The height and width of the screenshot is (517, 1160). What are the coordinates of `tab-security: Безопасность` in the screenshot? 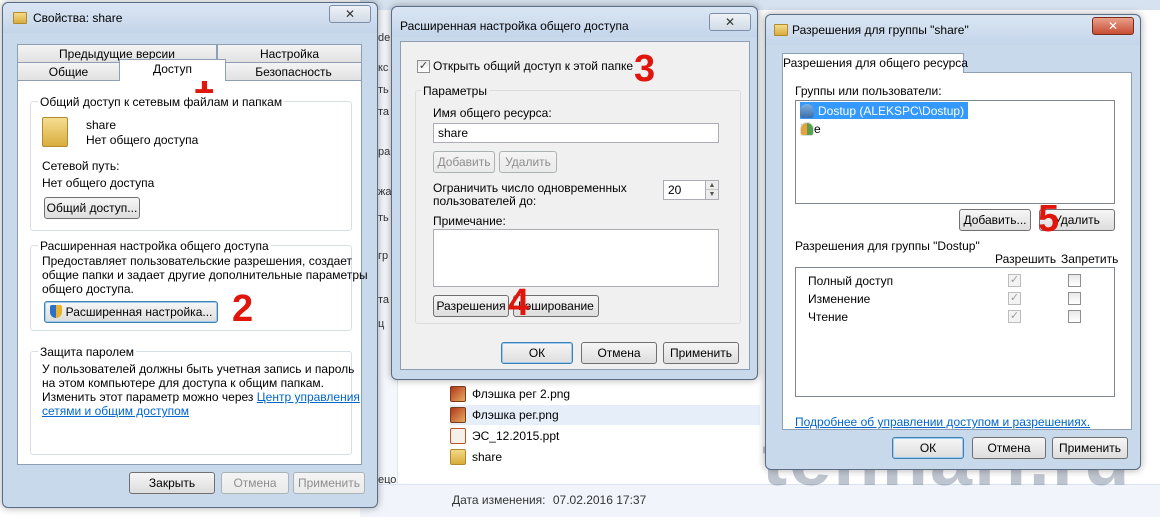 It's located at (293, 71).